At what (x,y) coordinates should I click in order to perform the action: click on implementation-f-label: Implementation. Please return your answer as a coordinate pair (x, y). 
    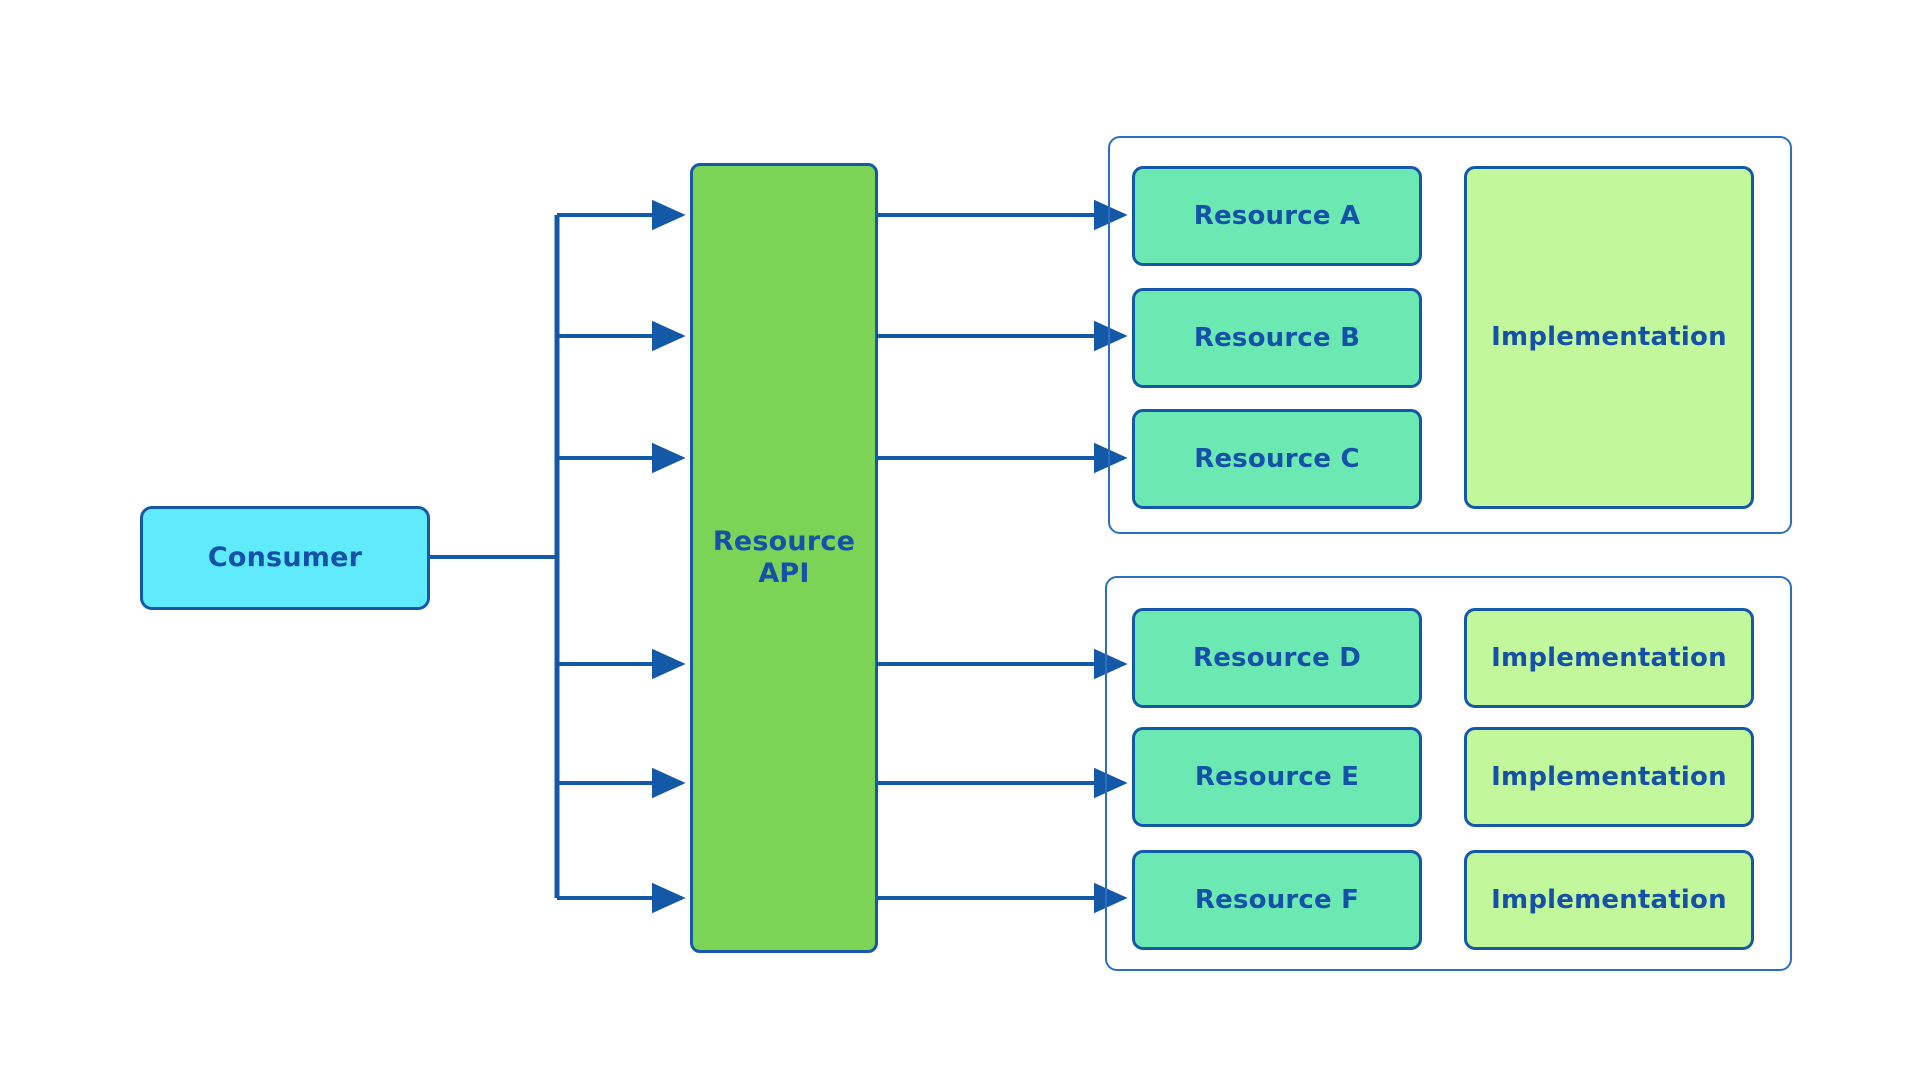
    Looking at the image, I should click on (1609, 899).